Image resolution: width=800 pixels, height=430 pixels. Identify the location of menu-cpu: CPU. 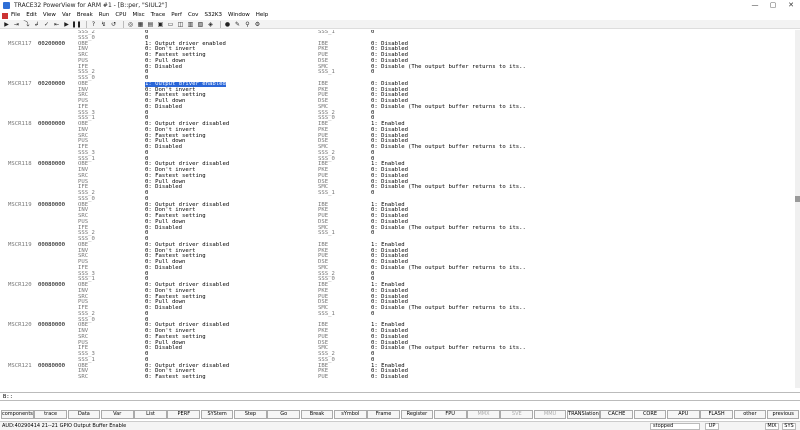
(120, 15).